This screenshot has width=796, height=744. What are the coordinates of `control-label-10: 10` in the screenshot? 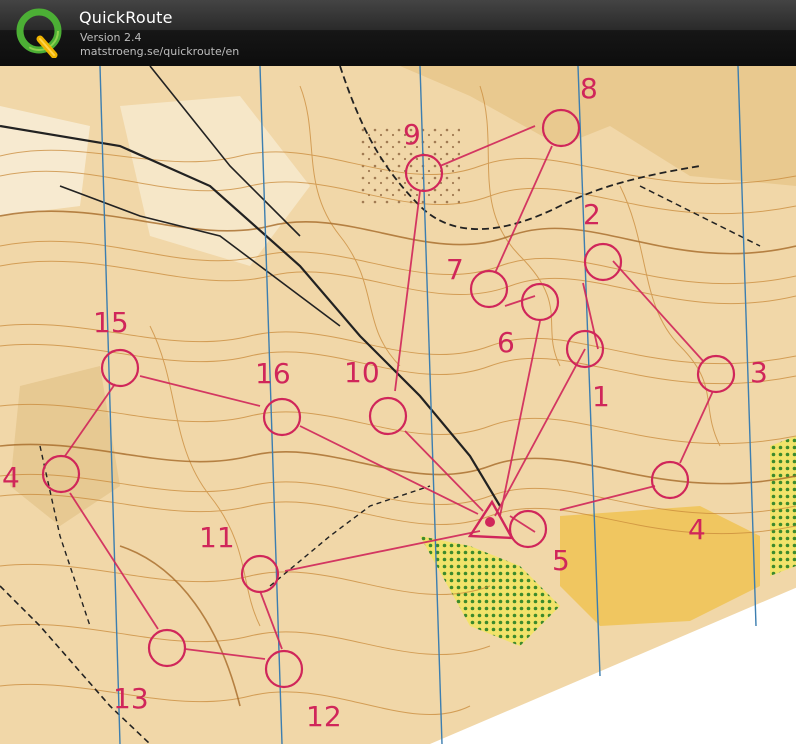 It's located at (362, 372).